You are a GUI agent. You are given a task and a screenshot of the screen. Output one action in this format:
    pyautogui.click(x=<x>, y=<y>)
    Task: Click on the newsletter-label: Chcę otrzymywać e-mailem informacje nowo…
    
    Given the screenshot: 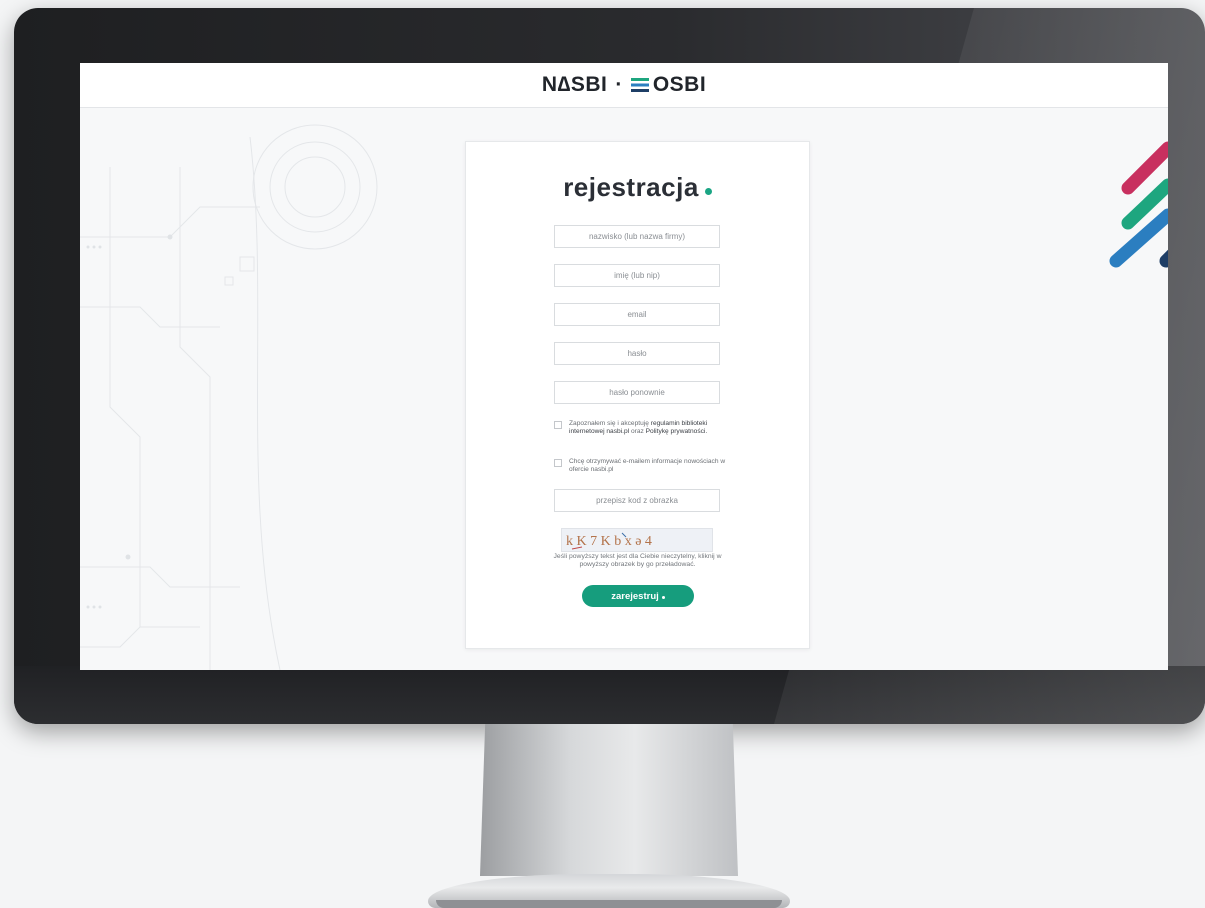 What is the action you would take?
    pyautogui.click(x=647, y=465)
    